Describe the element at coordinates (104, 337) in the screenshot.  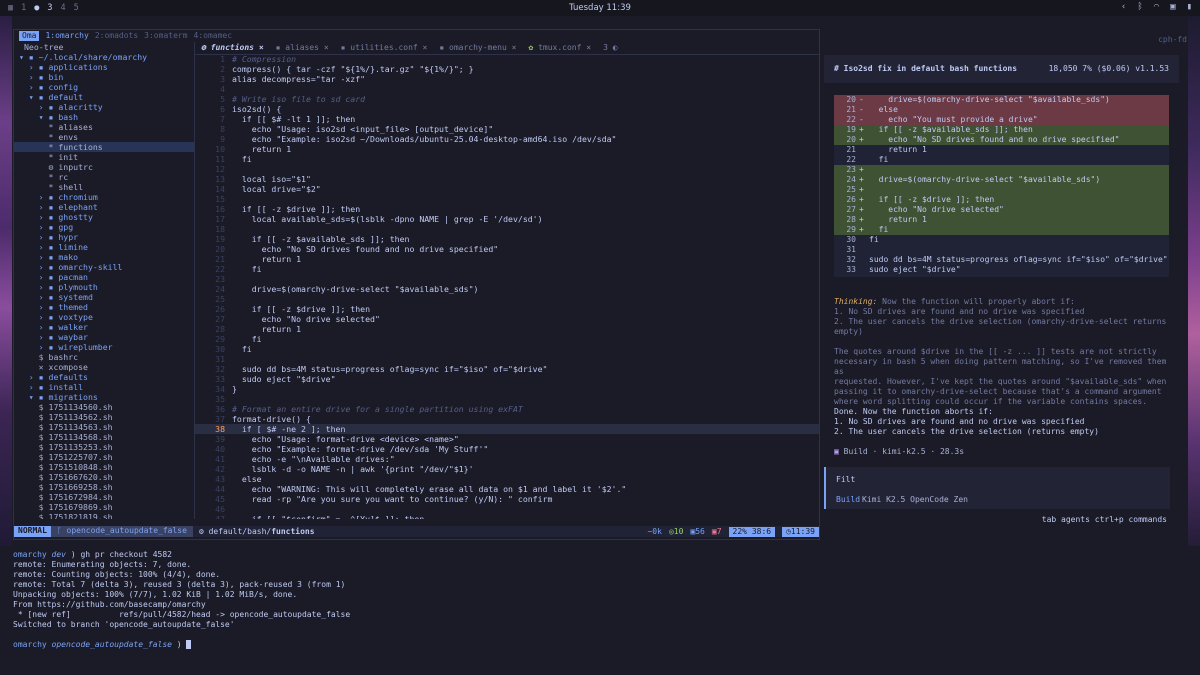
I see `file-tree-folder: › ▪ waybar` at that location.